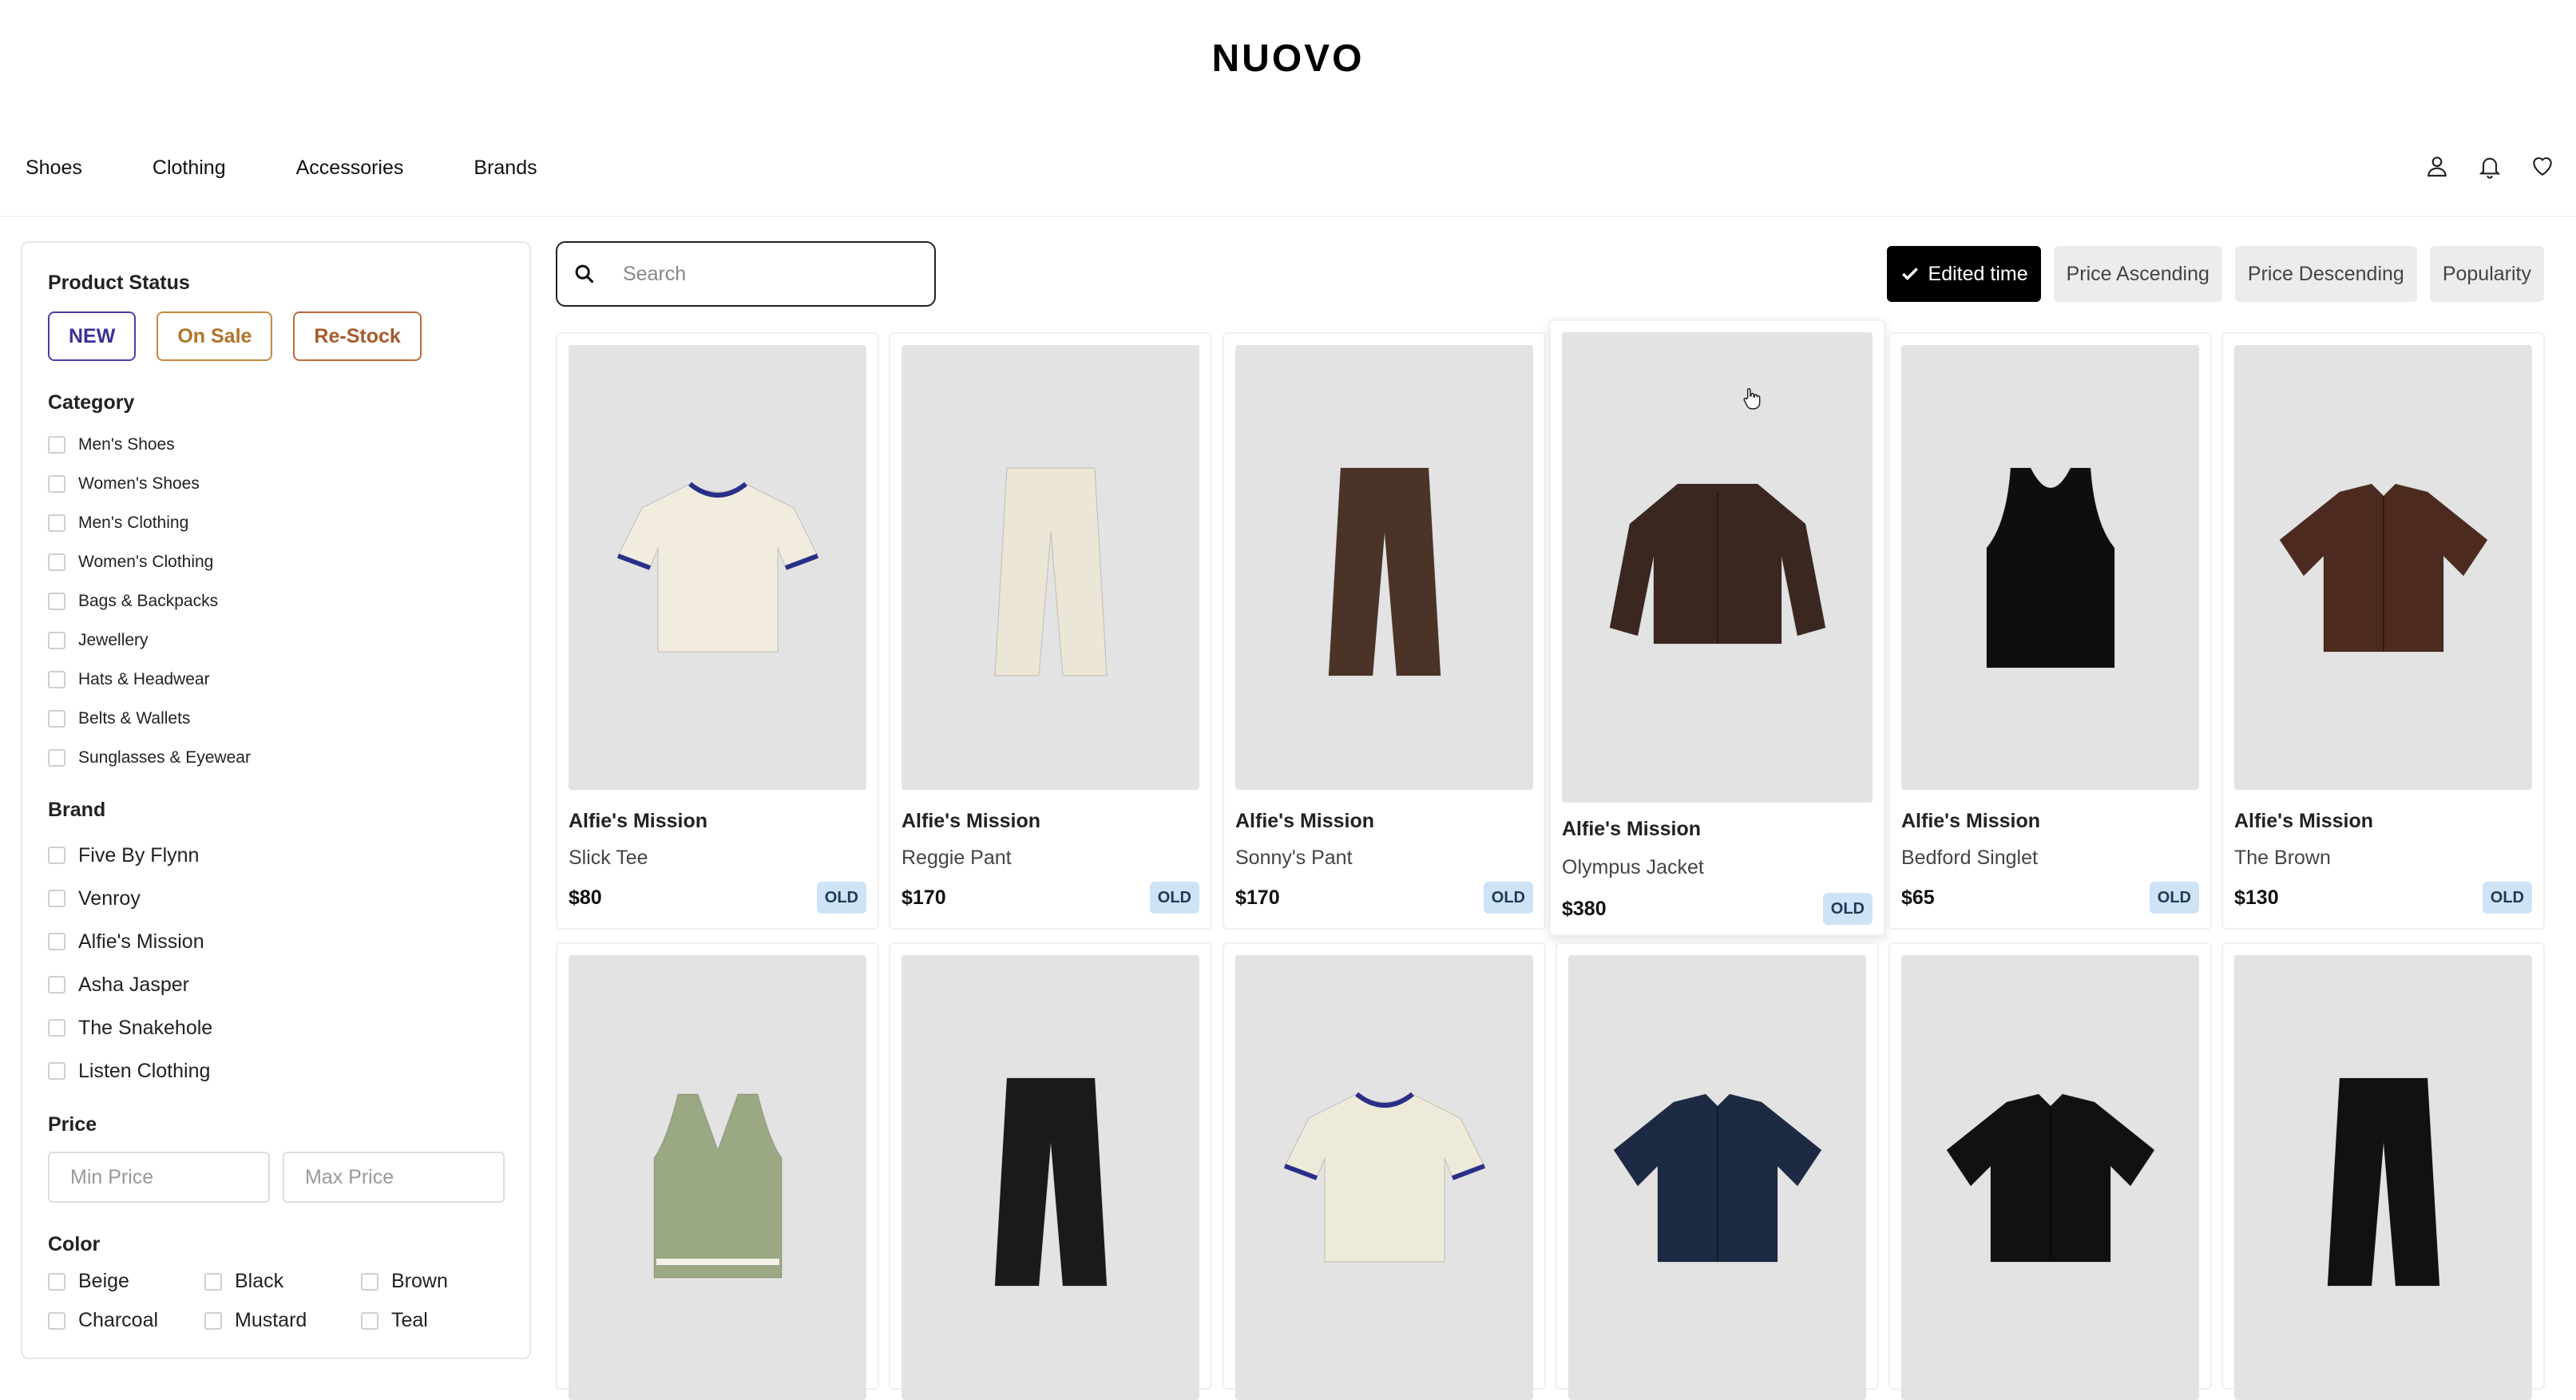 The width and height of the screenshot is (2576, 1400). What do you see at coordinates (1964, 274) in the screenshot?
I see `sort-edited-time-button: Edited time` at bounding box center [1964, 274].